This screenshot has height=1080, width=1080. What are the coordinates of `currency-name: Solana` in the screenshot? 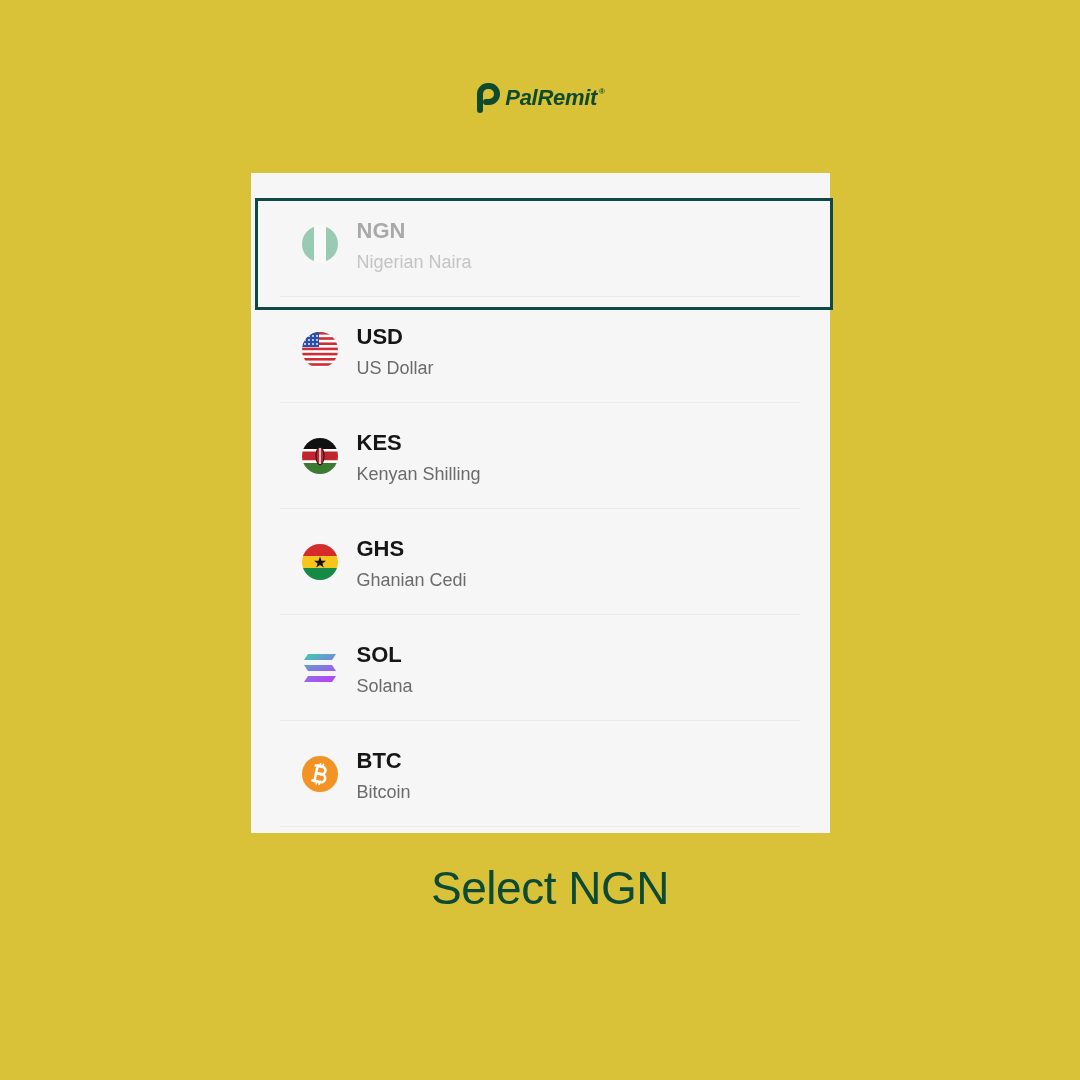 It's located at (384, 686).